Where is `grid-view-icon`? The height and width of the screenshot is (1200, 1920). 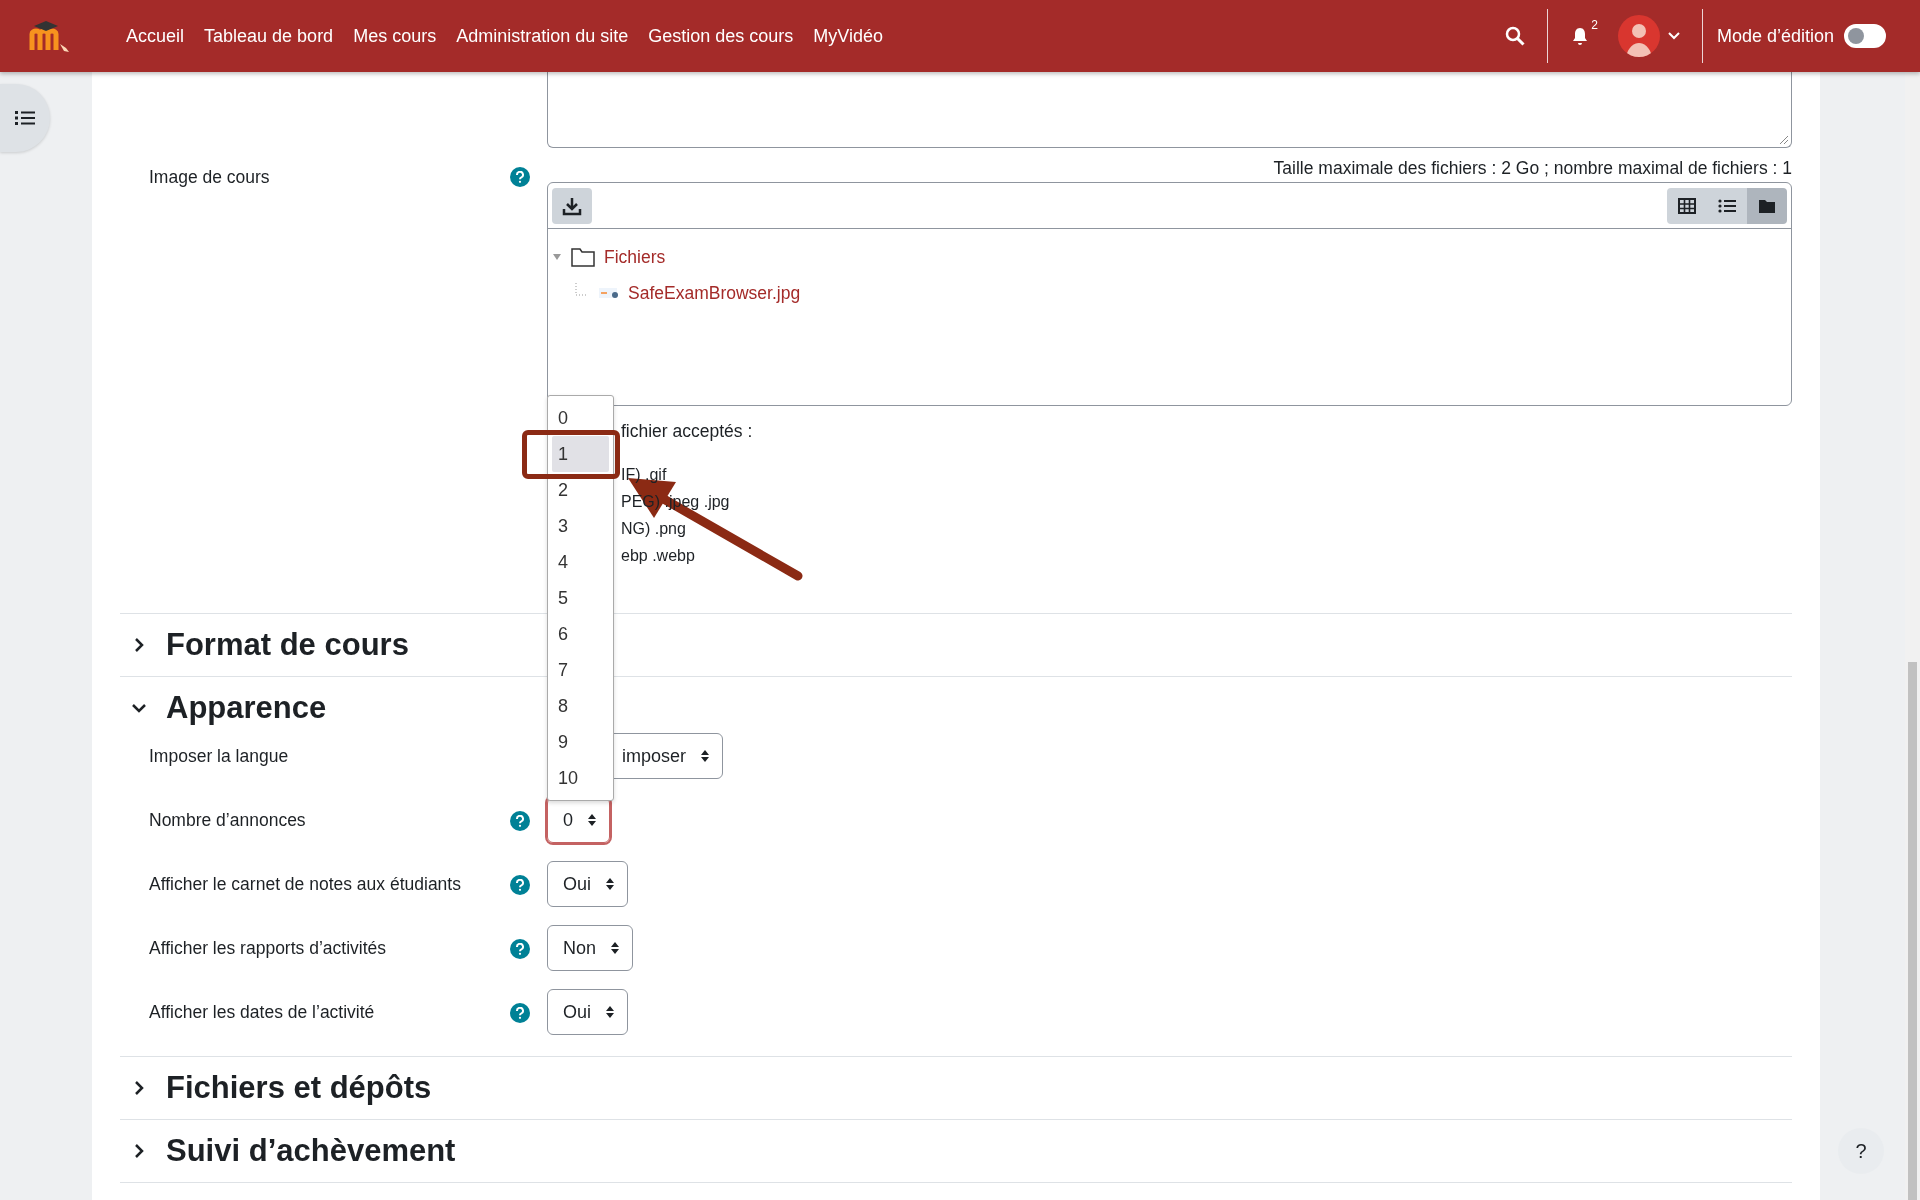
grid-view-icon is located at coordinates (1687, 205).